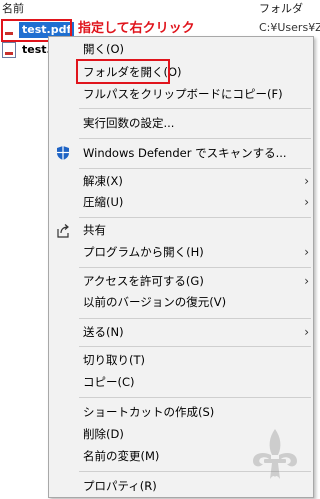  Describe the element at coordinates (281, 9) in the screenshot. I see `column-header-folder: フォルダ` at that location.